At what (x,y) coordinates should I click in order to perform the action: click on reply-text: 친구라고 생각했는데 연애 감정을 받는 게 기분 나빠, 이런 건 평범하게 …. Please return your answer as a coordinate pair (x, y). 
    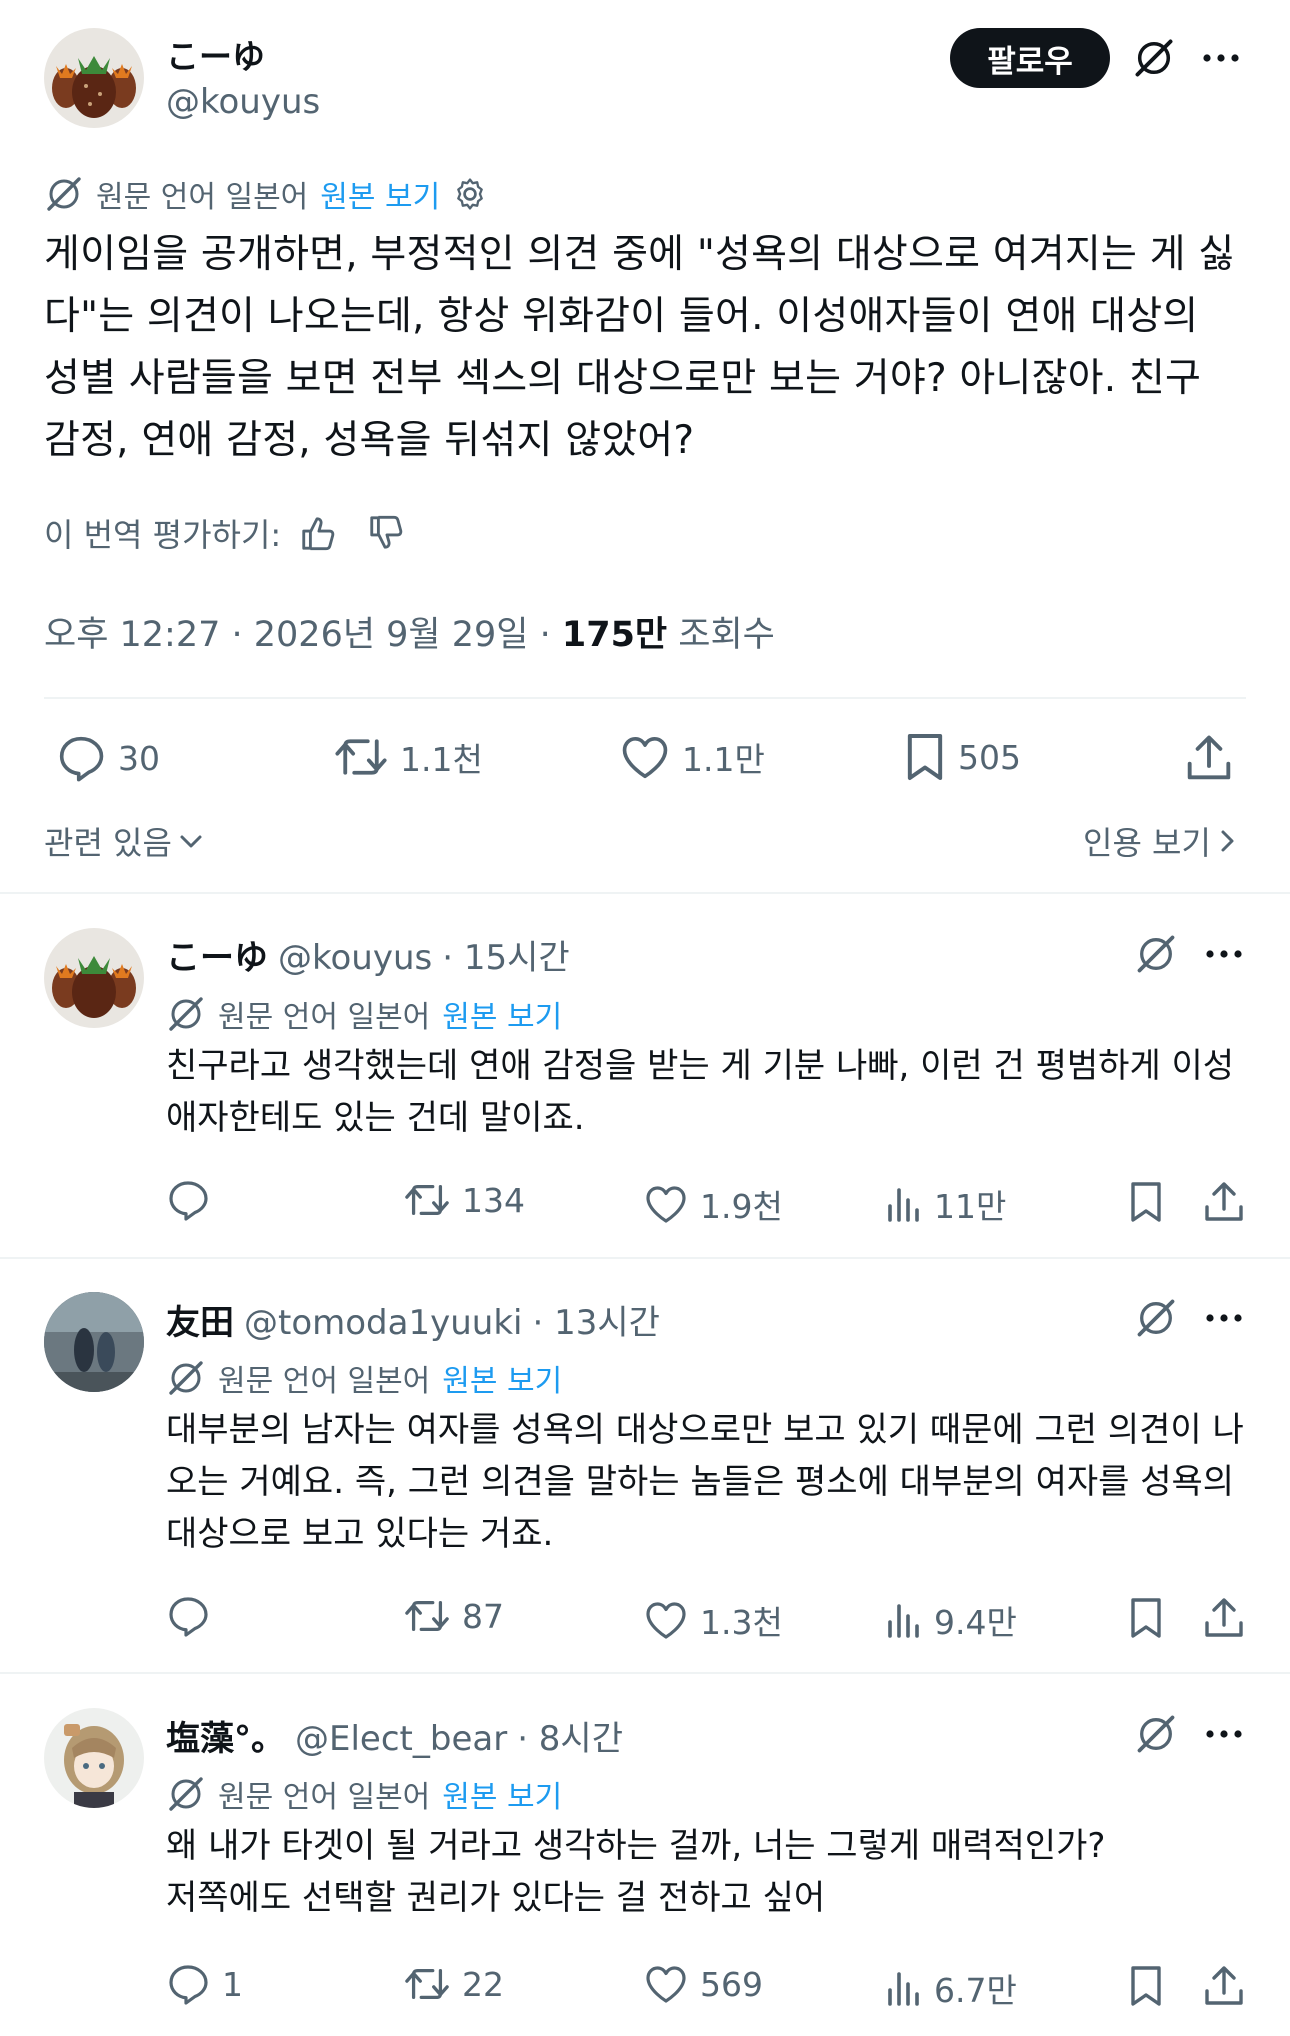
    Looking at the image, I should click on (700, 1092).